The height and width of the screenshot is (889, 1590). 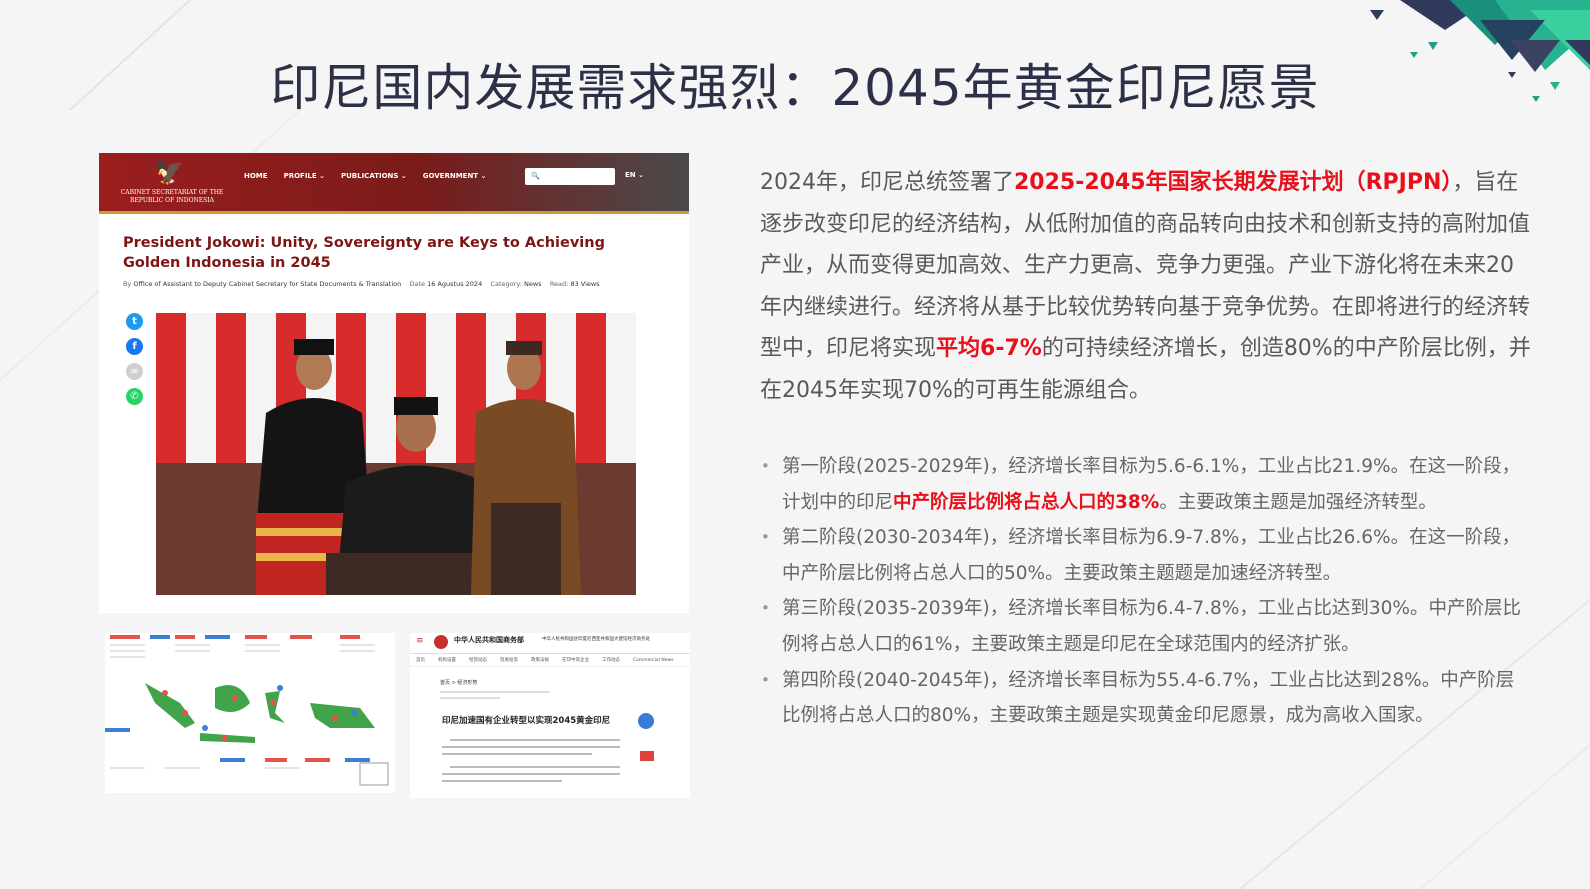 I want to click on ministry-name: 中华人民共和国商务部, so click(x=489, y=640).